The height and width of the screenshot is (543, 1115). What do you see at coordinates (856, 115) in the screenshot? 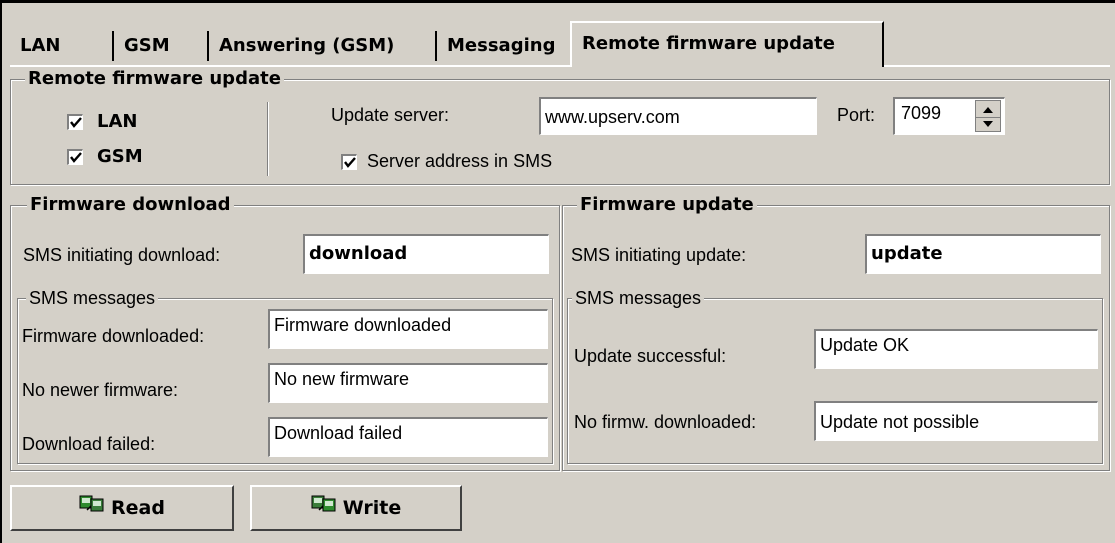
I see `port-label: Port:` at bounding box center [856, 115].